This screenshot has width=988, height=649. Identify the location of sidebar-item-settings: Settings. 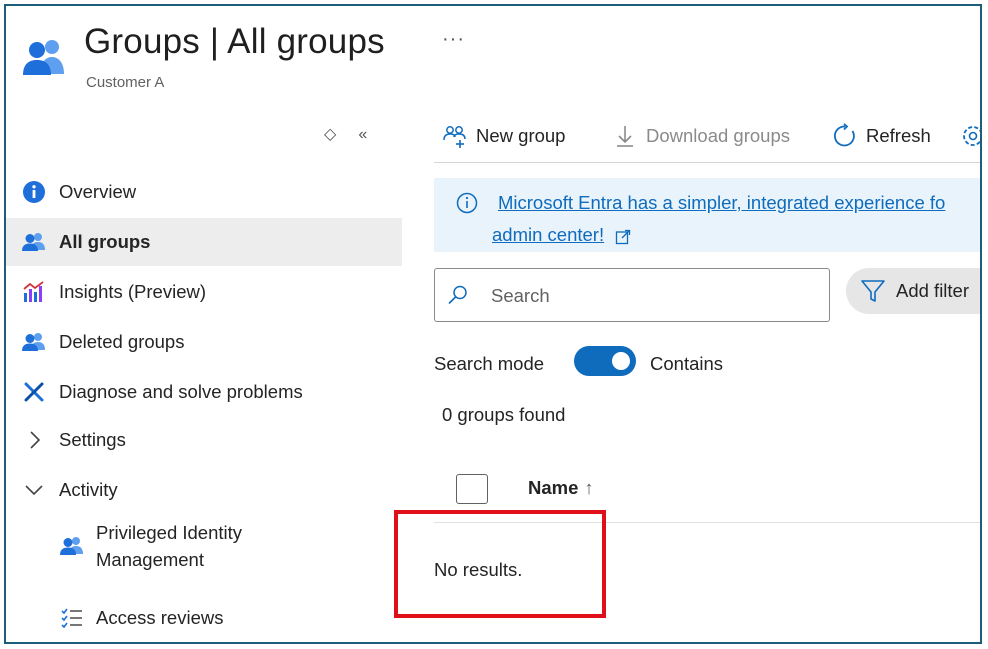
(204, 440).